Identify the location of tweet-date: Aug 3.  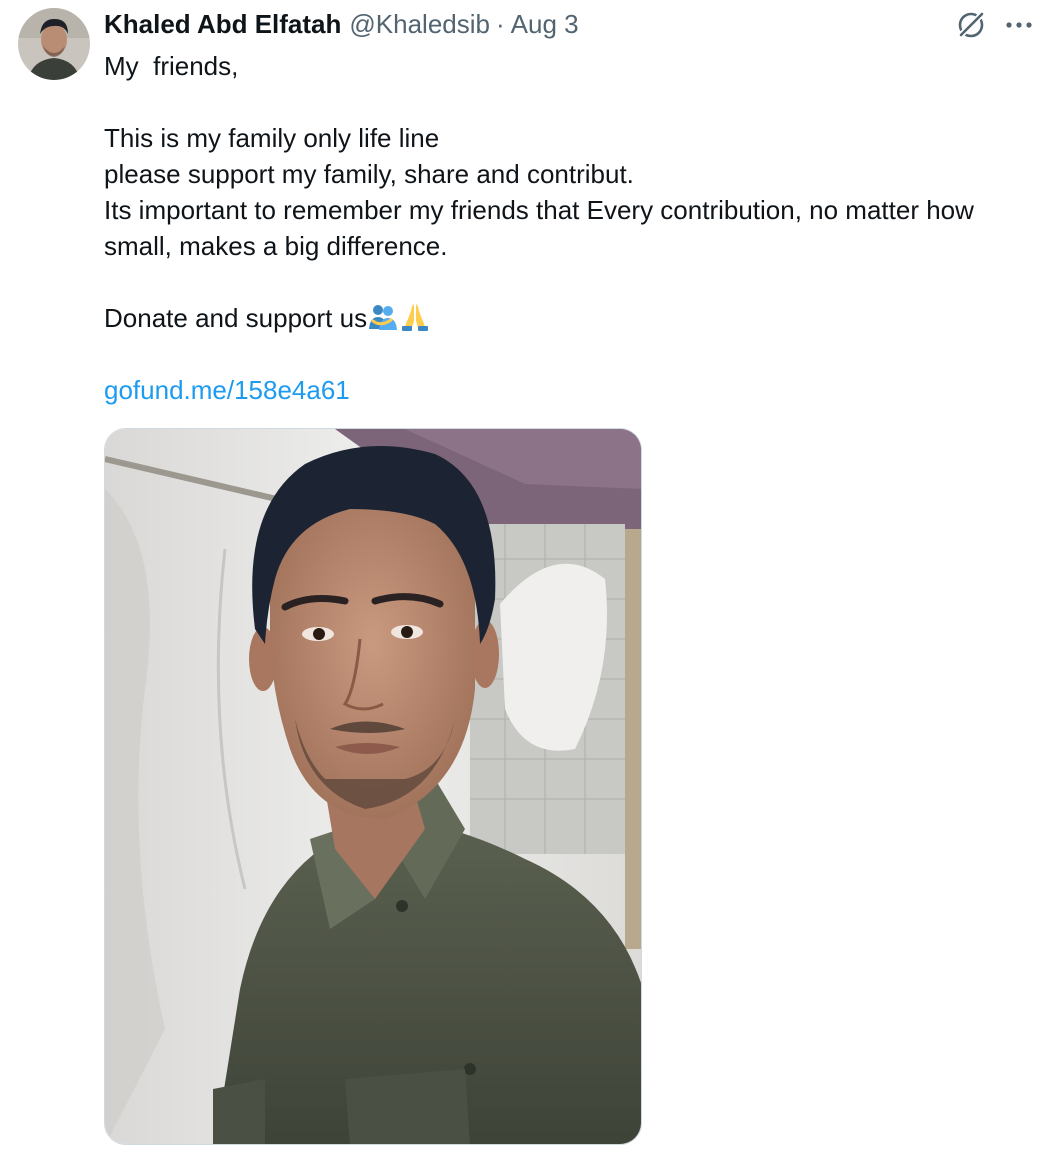
(545, 24).